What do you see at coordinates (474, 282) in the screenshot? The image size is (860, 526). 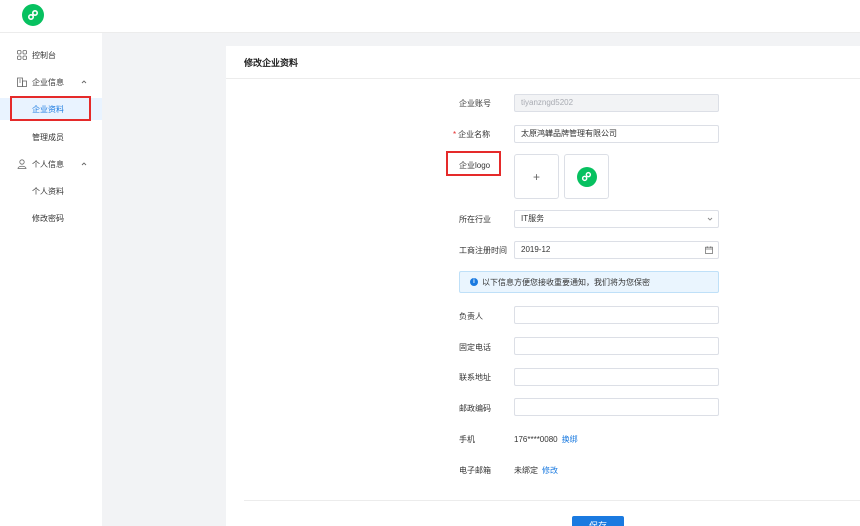 I see `info-icon: i` at bounding box center [474, 282].